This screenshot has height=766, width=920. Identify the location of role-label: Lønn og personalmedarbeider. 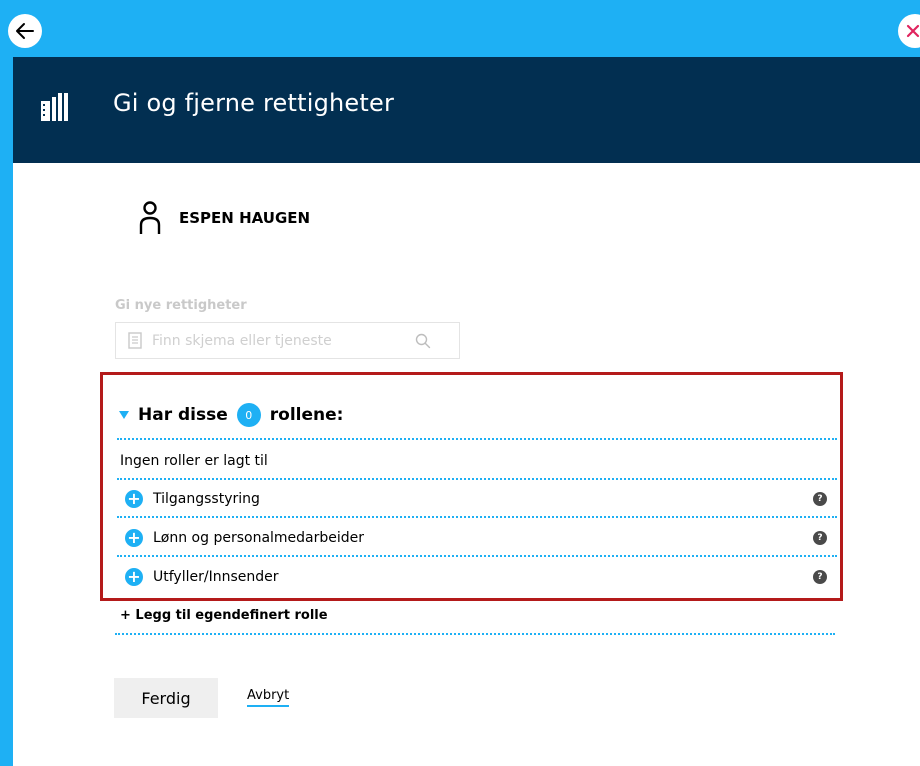
(259, 538).